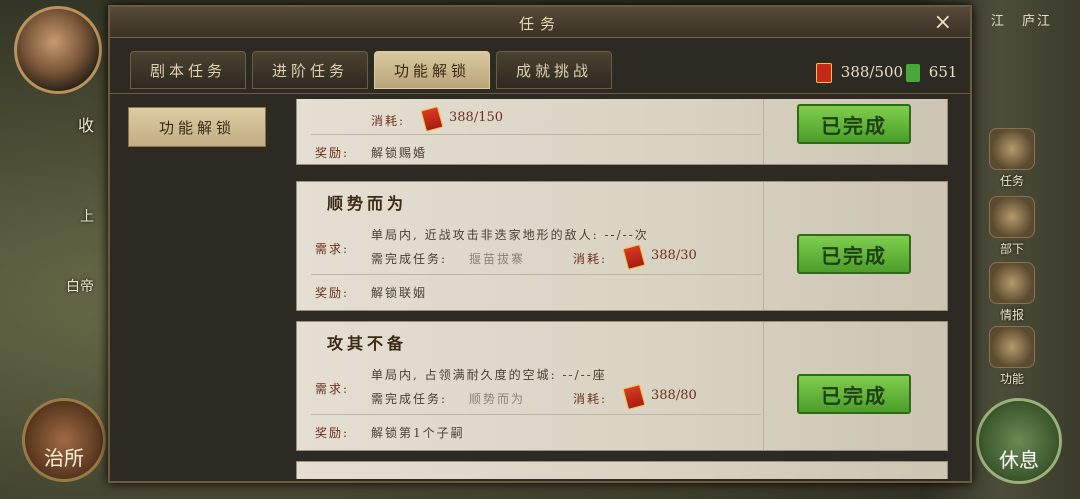 This screenshot has width=1080, height=499. I want to click on jade-resource: 651, so click(931, 72).